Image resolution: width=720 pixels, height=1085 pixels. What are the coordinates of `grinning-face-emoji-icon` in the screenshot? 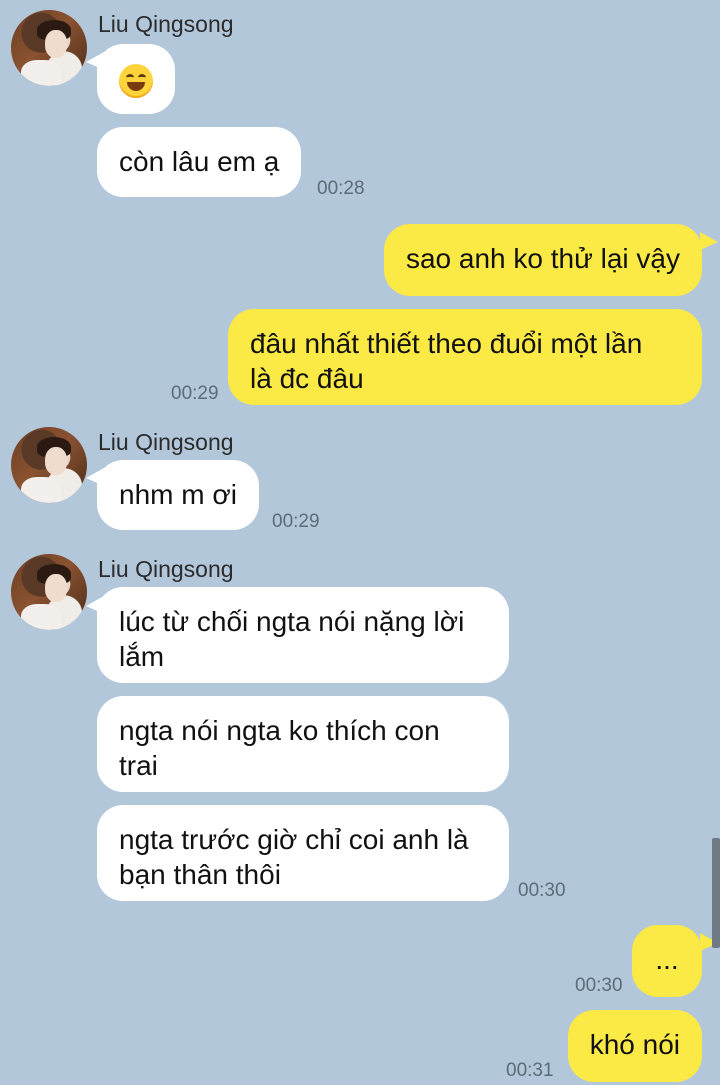 It's located at (136, 80).